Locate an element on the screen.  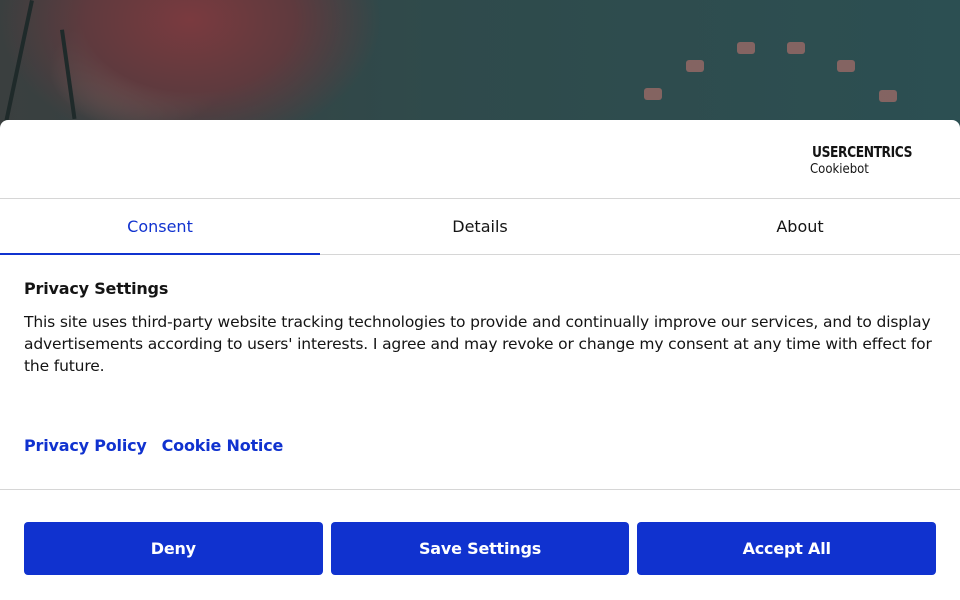
brand-subtitle: Cookiebot is located at coordinates (839, 169).